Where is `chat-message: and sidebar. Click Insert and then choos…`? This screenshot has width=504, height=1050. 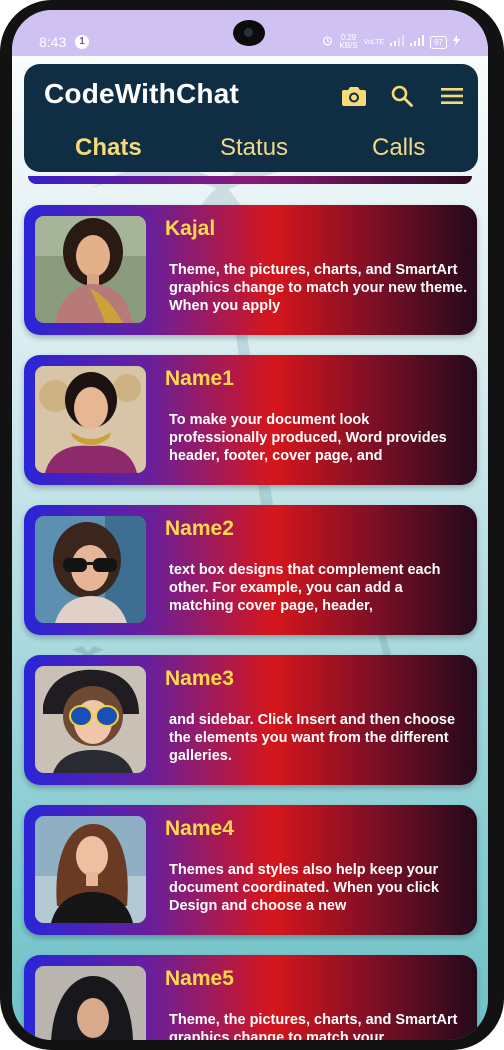 chat-message: and sidebar. Click Insert and then choos… is located at coordinates (312, 738).